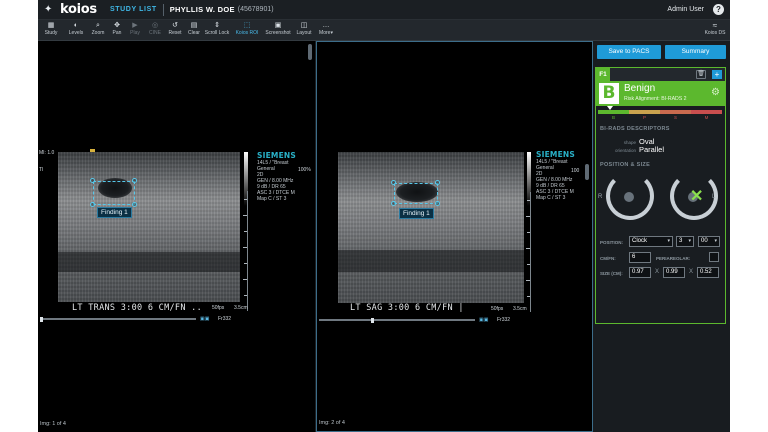 The width and height of the screenshot is (768, 432). I want to click on tool-layout: ◫ Layout, so click(304, 29).